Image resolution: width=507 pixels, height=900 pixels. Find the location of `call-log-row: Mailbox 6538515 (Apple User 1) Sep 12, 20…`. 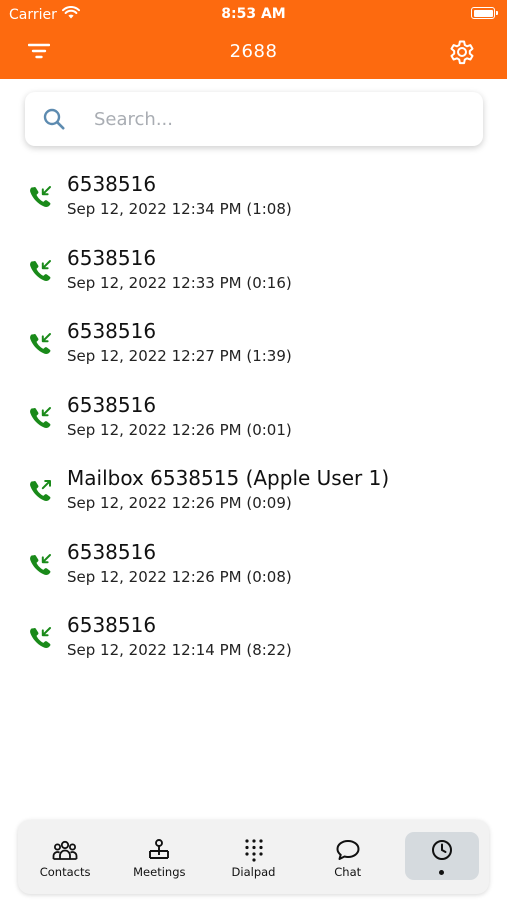

call-log-row: Mailbox 6538515 (Apple User 1) Sep 12, 20… is located at coordinates (253, 497).